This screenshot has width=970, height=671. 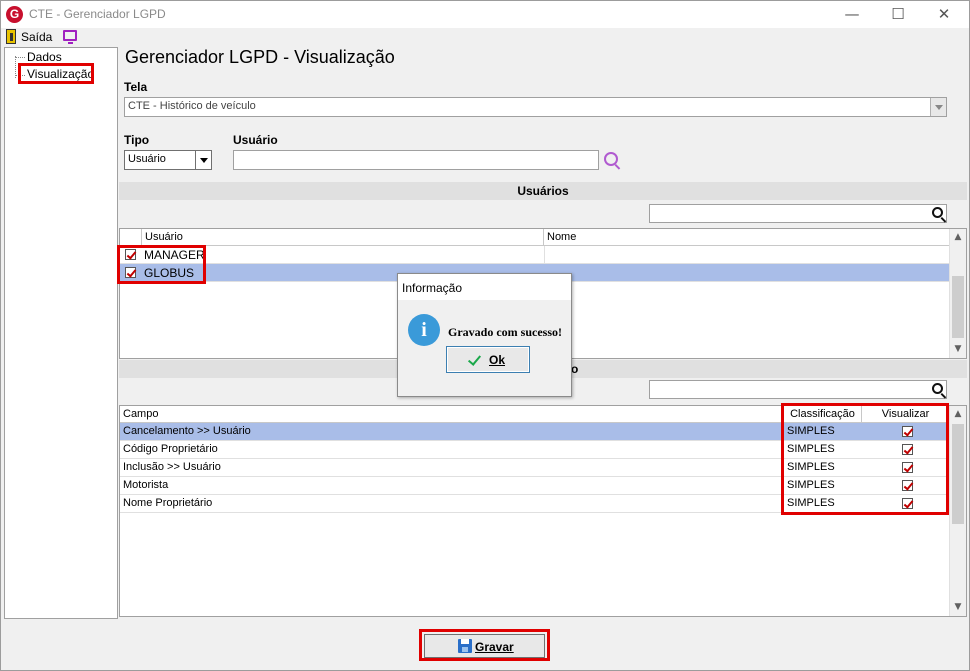 What do you see at coordinates (255, 140) in the screenshot?
I see `usuario-label: Usuário` at bounding box center [255, 140].